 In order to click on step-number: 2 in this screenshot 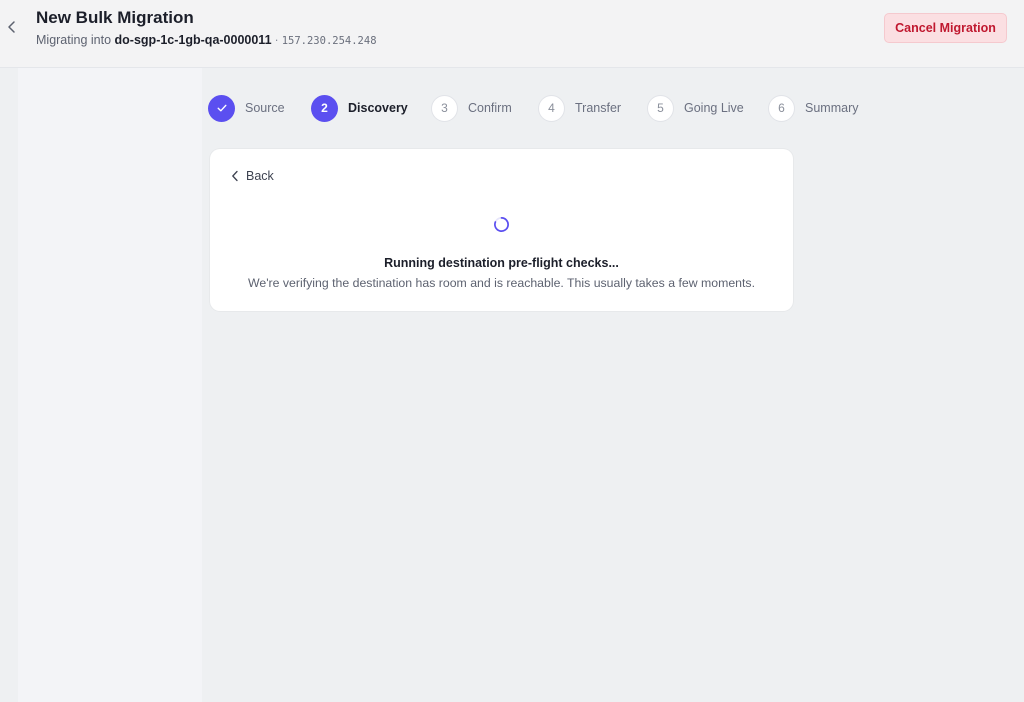, I will do `click(324, 108)`.